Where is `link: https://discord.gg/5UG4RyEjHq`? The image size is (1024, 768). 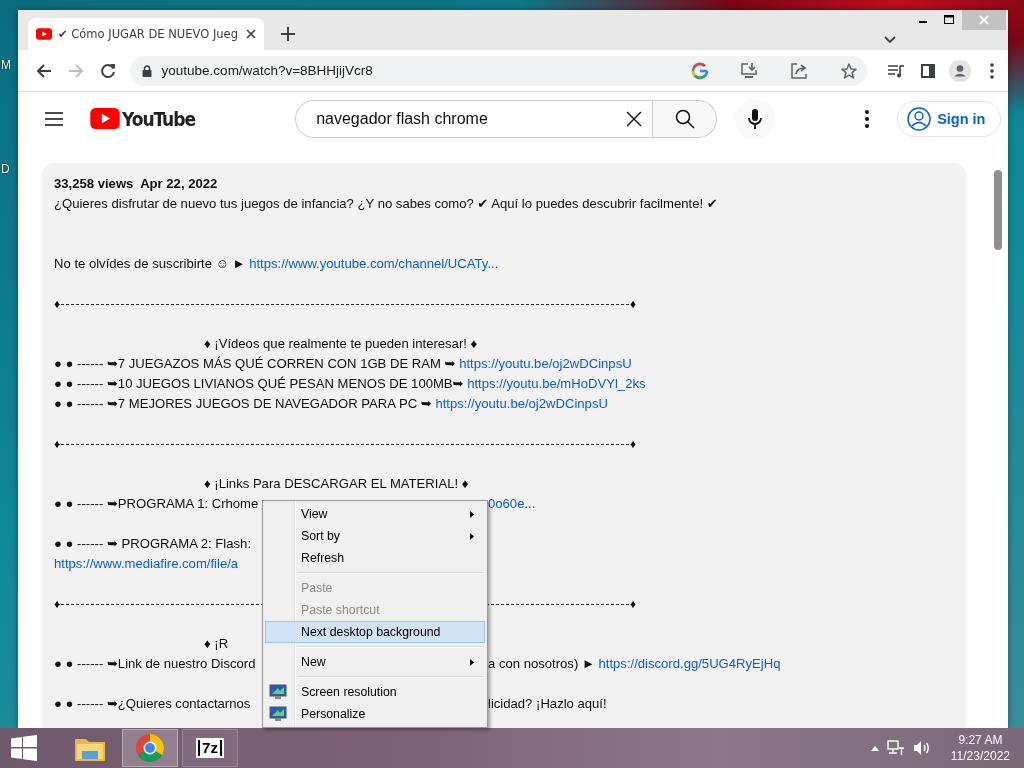
link: https://discord.gg/5UG4RyEjHq is located at coordinates (689, 663).